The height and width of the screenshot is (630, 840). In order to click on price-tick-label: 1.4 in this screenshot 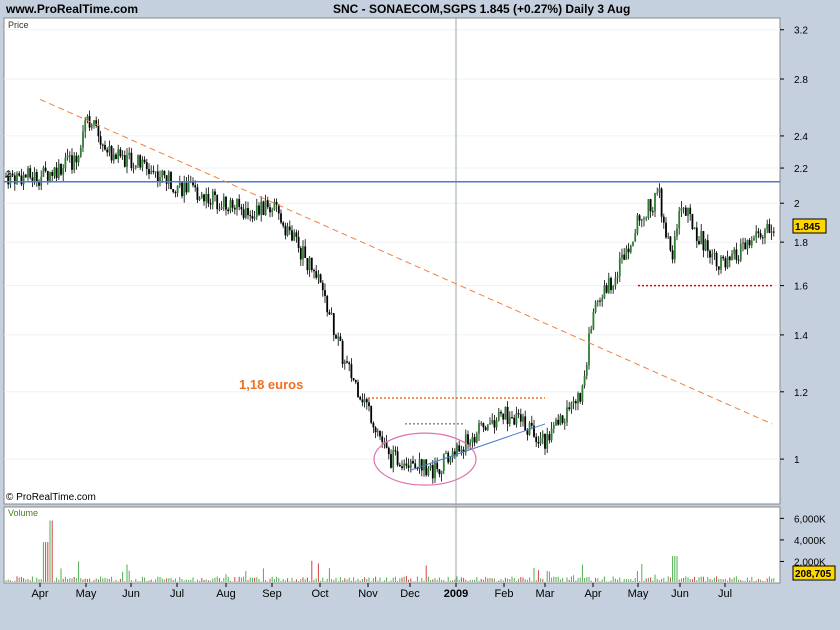, I will do `click(801, 336)`.